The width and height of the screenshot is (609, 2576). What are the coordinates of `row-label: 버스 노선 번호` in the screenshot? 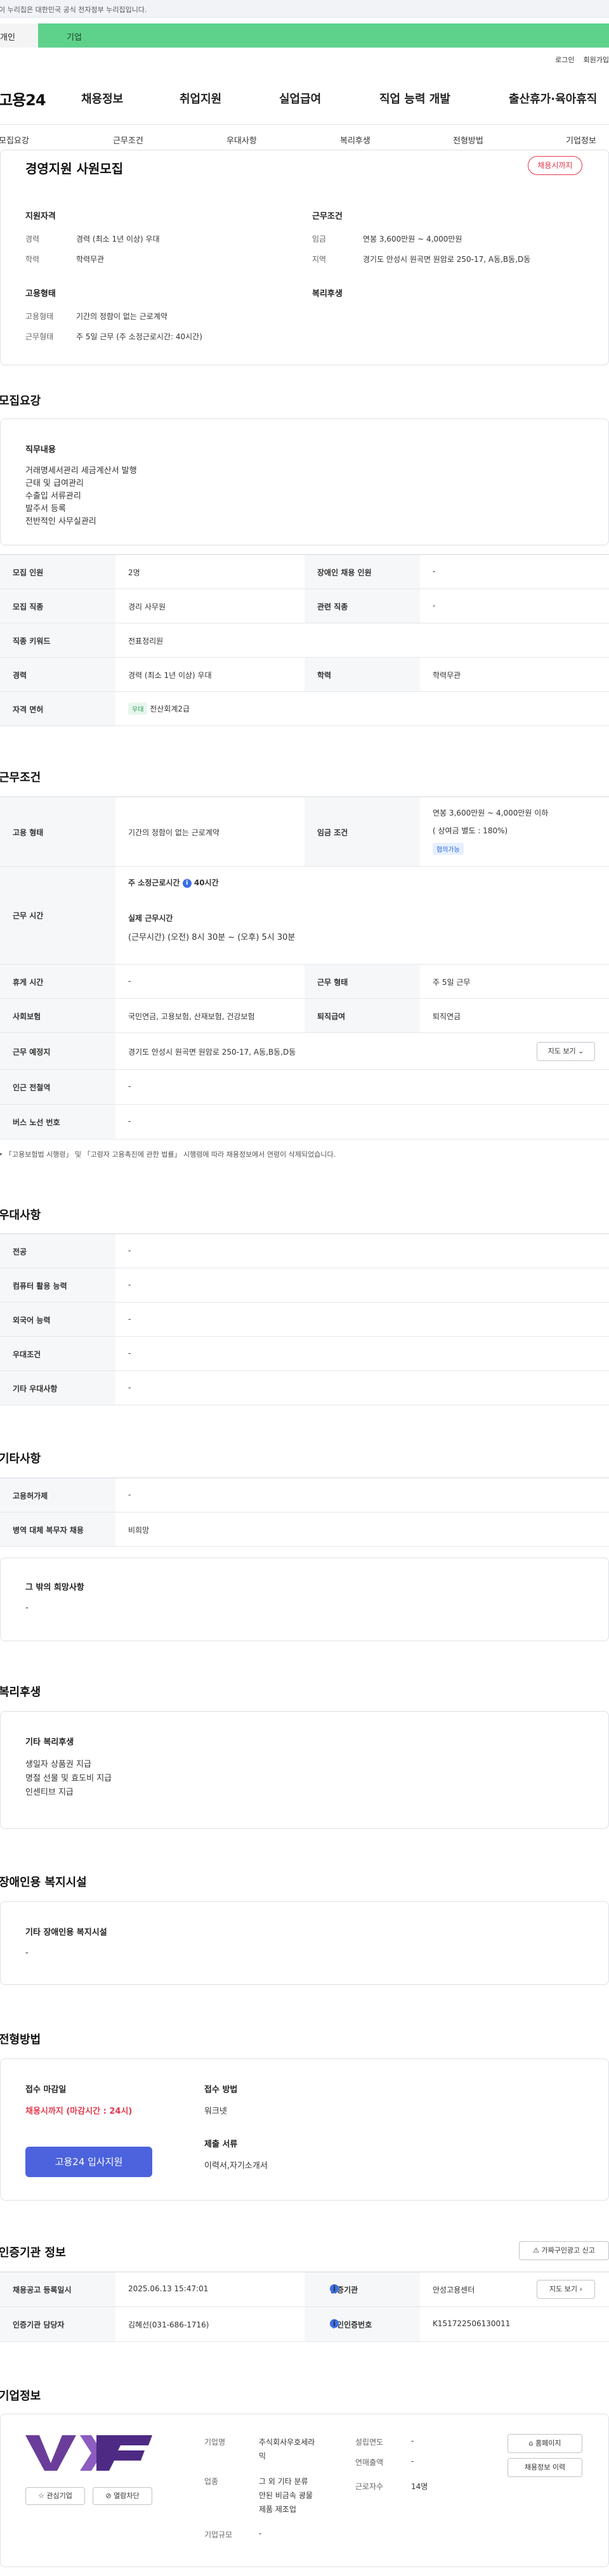 It's located at (37, 1122).